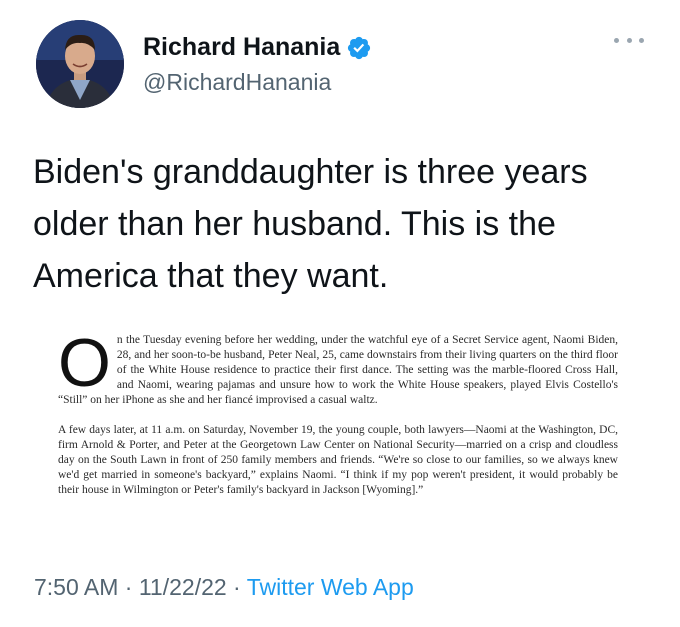 The height and width of the screenshot is (627, 680). I want to click on avatar, so click(80, 64).